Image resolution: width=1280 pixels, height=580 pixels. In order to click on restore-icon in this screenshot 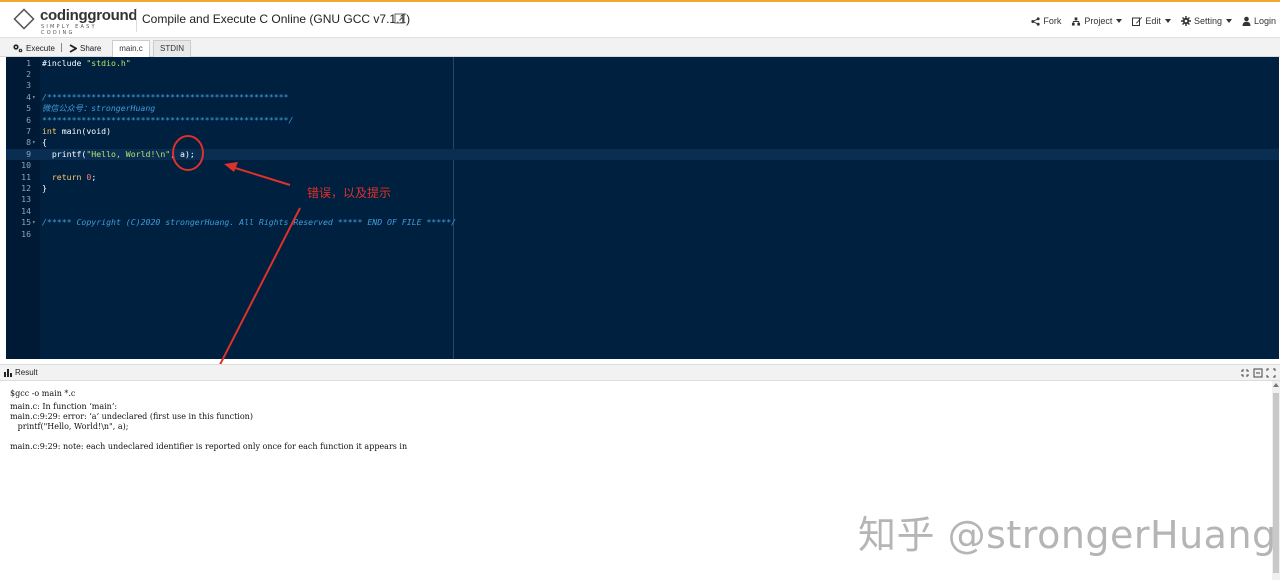, I will do `click(1258, 373)`.